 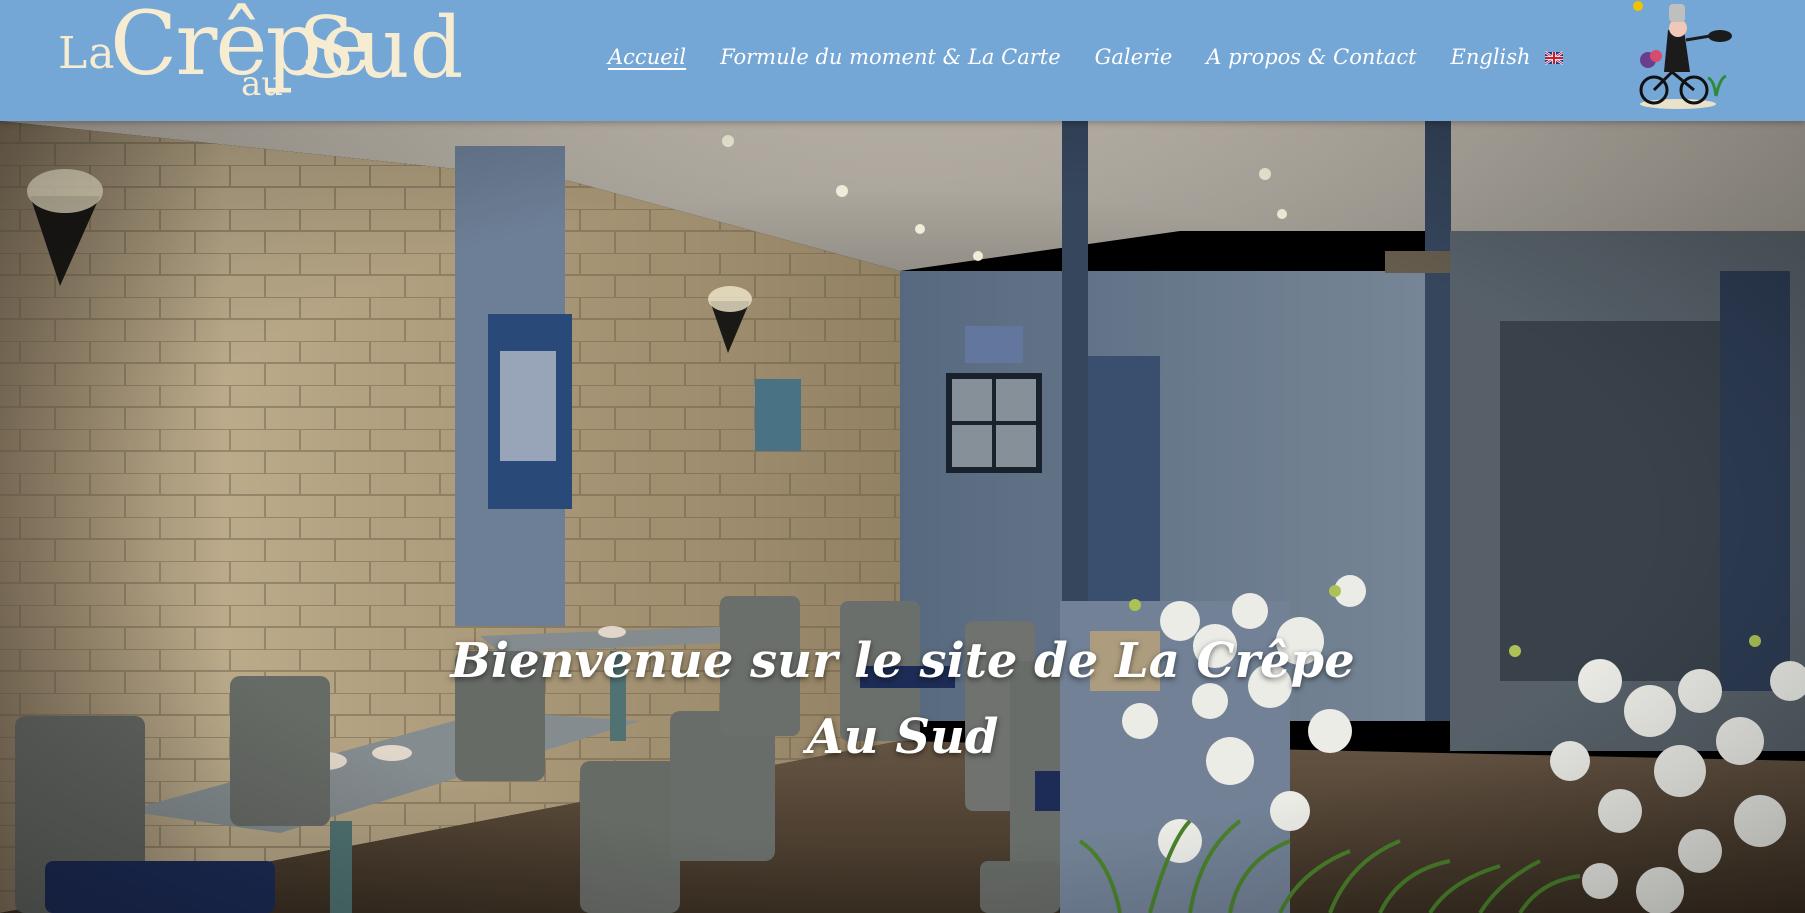 I want to click on nav-apropos-contact: A propos & Contact, so click(x=1311, y=57).